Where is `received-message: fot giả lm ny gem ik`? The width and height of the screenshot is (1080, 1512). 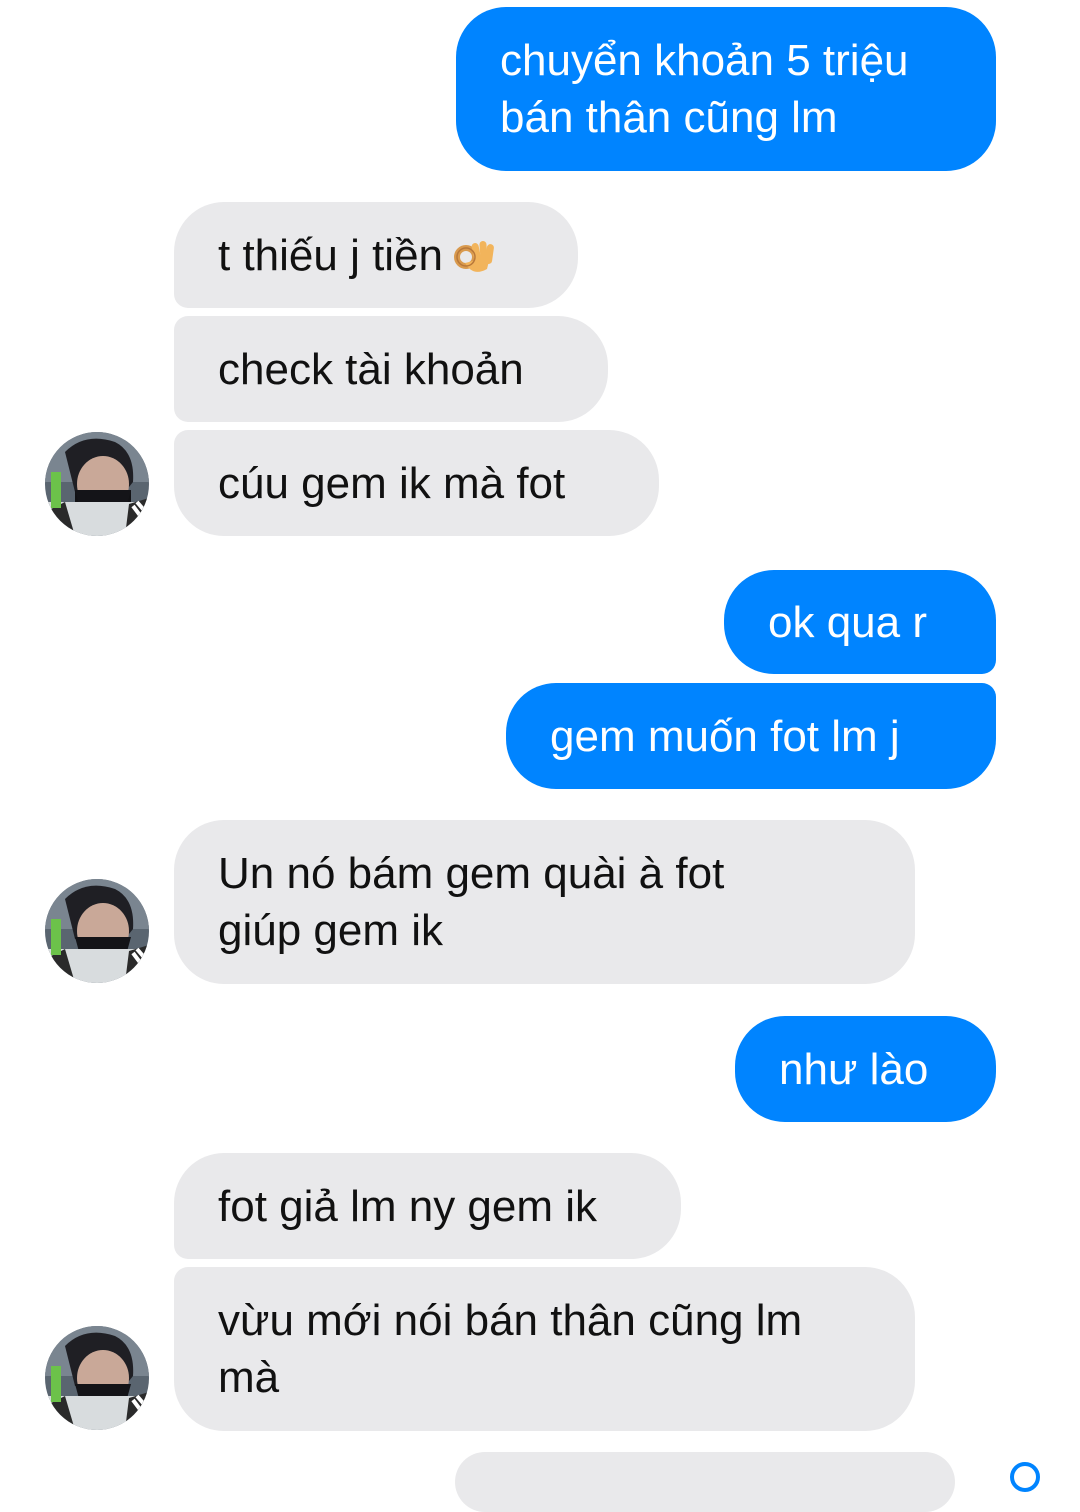 received-message: fot giả lm ny gem ik is located at coordinates (427, 1206).